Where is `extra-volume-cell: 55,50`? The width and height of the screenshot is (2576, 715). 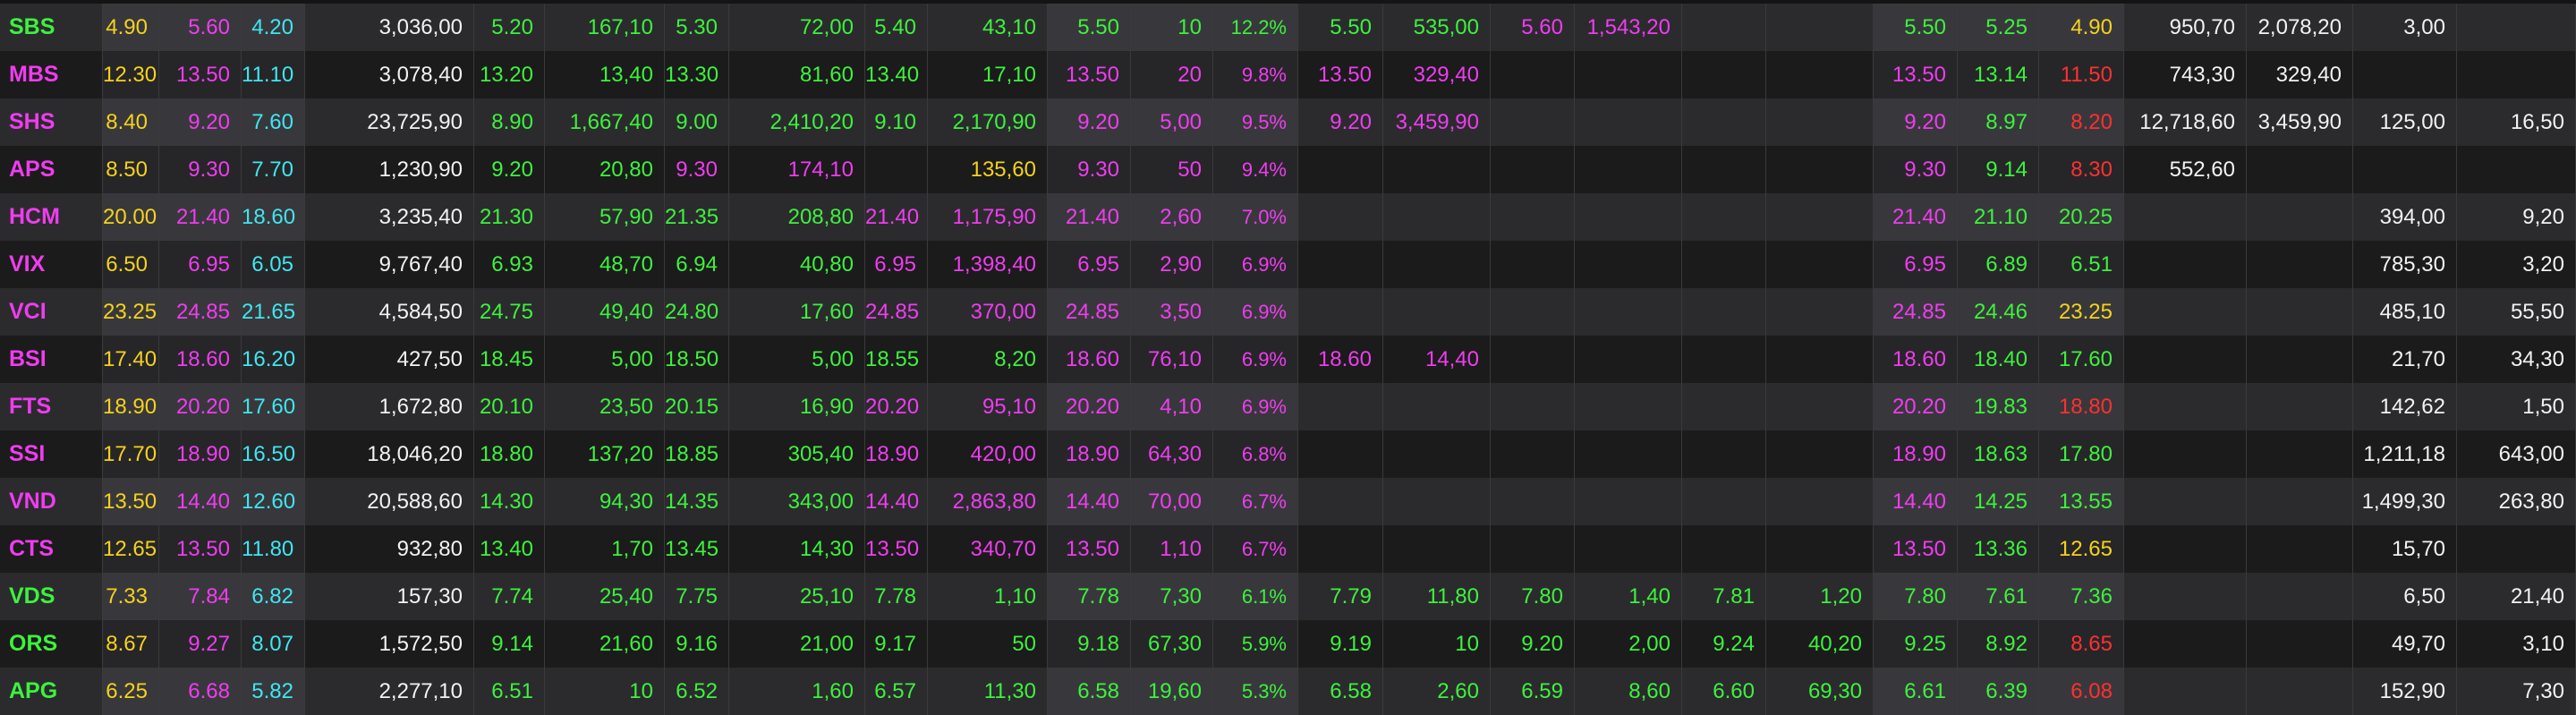 extra-volume-cell: 55,50 is located at coordinates (2516, 312).